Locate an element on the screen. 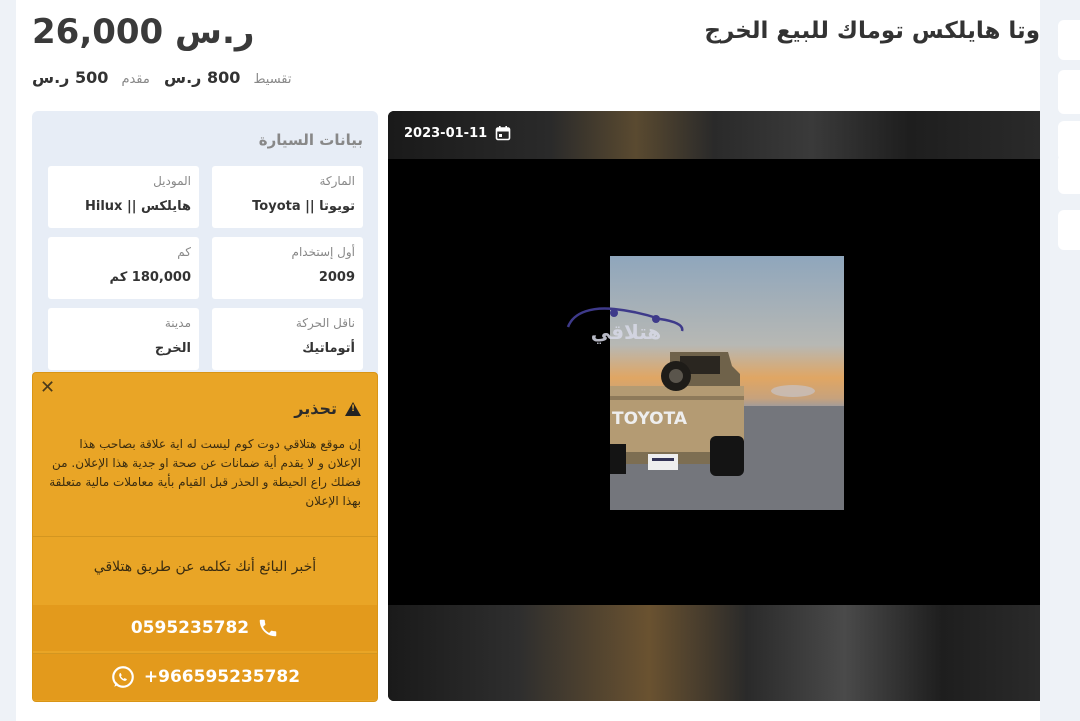 This screenshot has height=721, width=1080. info-value: تويوتا || Toyota is located at coordinates (303, 206).